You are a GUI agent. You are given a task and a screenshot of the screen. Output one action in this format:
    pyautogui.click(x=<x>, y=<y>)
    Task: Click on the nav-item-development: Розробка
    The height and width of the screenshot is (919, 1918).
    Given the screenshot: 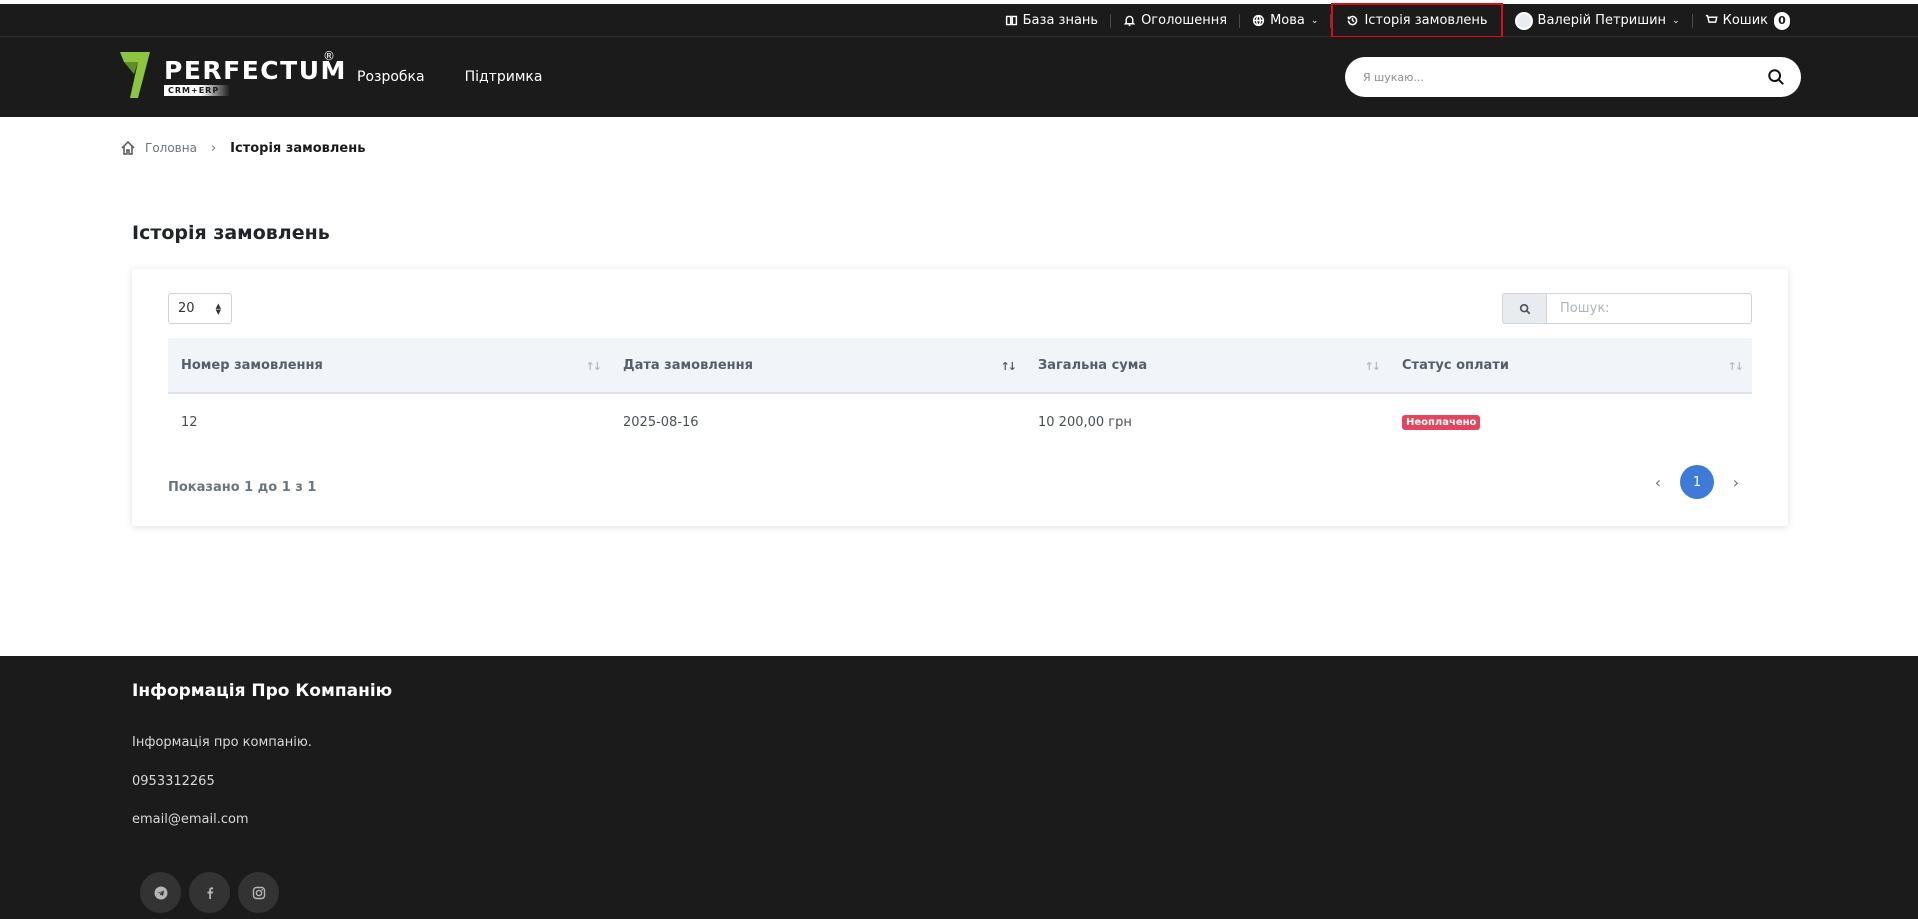 What is the action you would take?
    pyautogui.click(x=391, y=77)
    